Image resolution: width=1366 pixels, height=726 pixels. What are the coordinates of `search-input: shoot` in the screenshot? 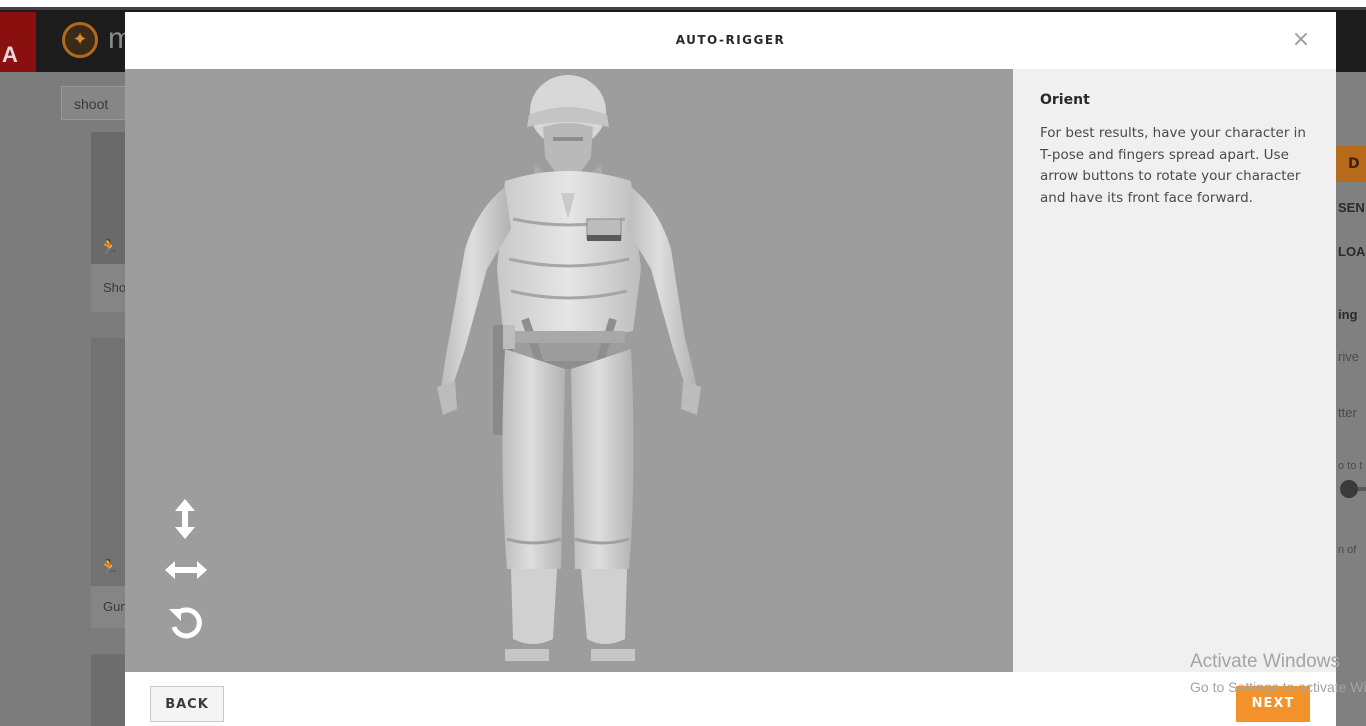 It's located at (93, 103).